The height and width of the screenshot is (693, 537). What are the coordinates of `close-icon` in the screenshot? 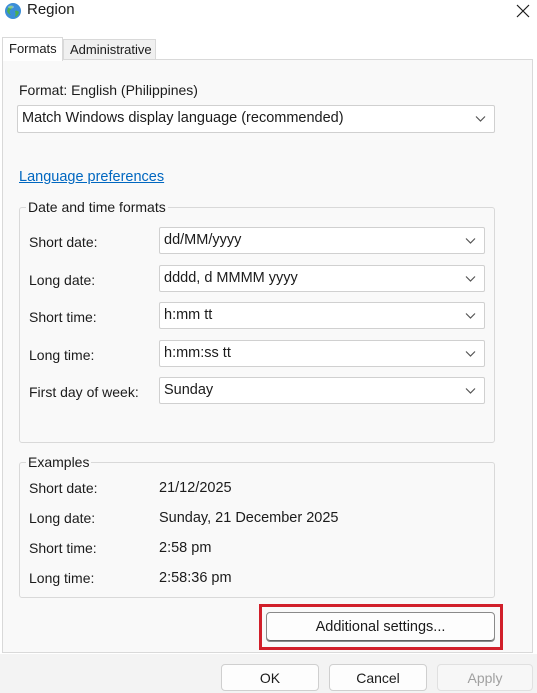 It's located at (522, 11).